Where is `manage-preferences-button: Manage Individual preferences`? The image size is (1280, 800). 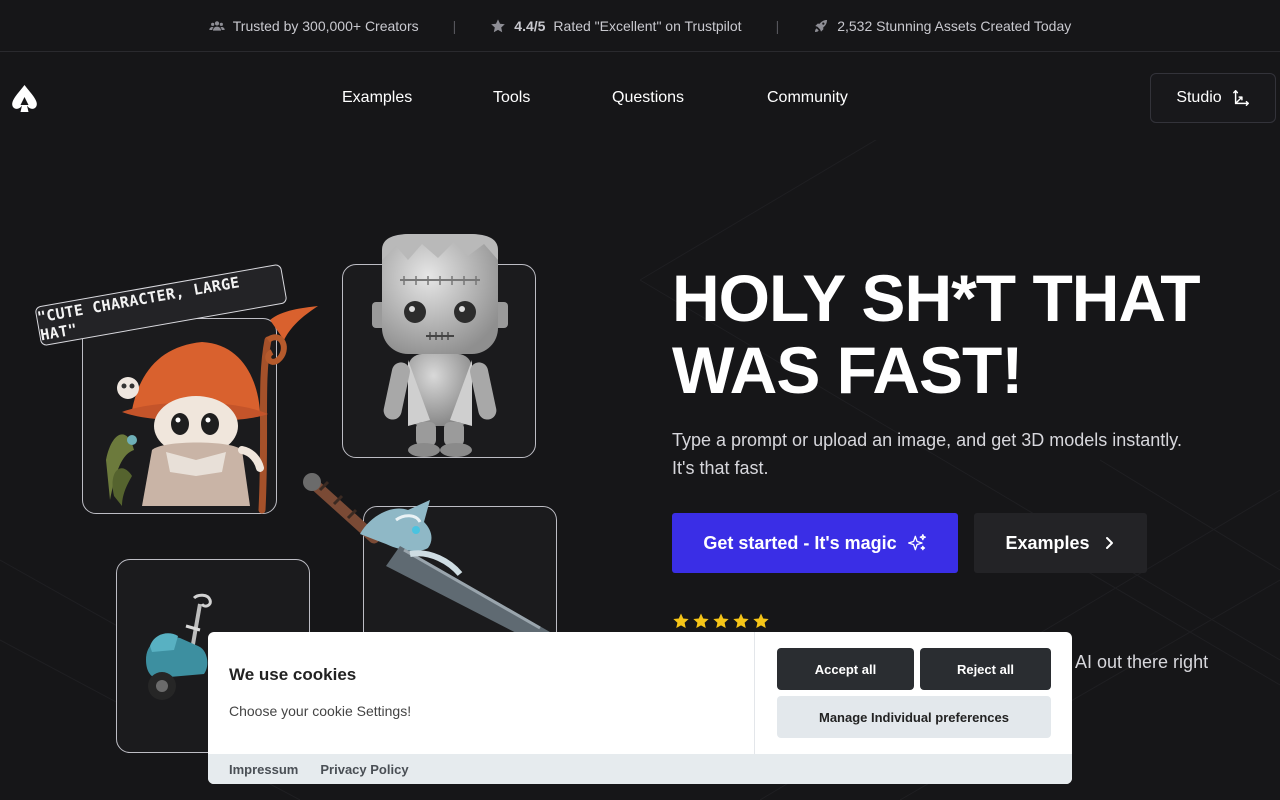 manage-preferences-button: Manage Individual preferences is located at coordinates (914, 717).